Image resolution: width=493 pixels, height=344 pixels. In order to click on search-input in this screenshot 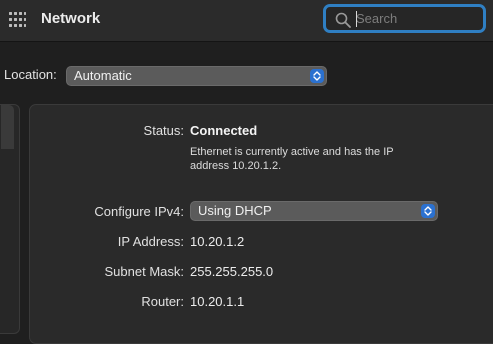, I will do `click(418, 18)`.